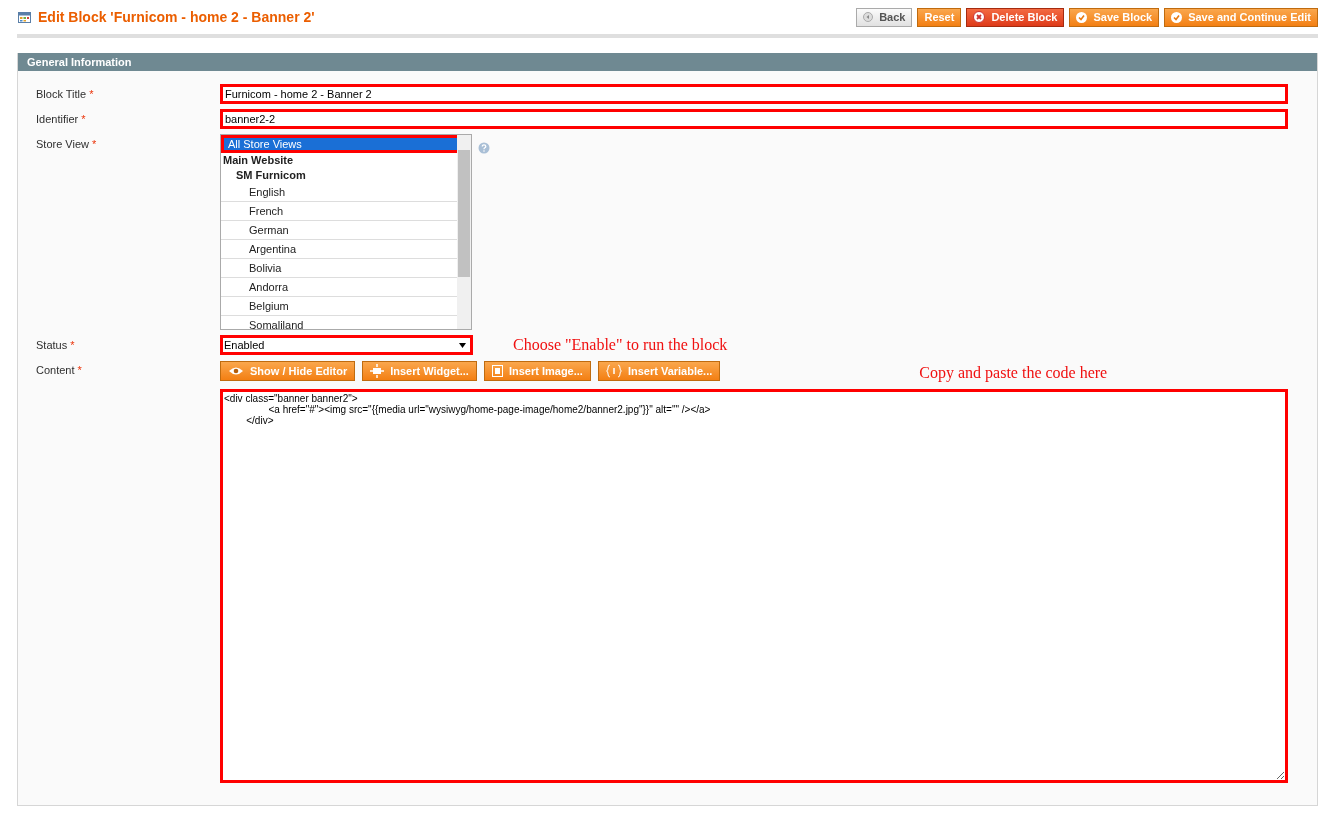  I want to click on picture-icon, so click(497, 371).